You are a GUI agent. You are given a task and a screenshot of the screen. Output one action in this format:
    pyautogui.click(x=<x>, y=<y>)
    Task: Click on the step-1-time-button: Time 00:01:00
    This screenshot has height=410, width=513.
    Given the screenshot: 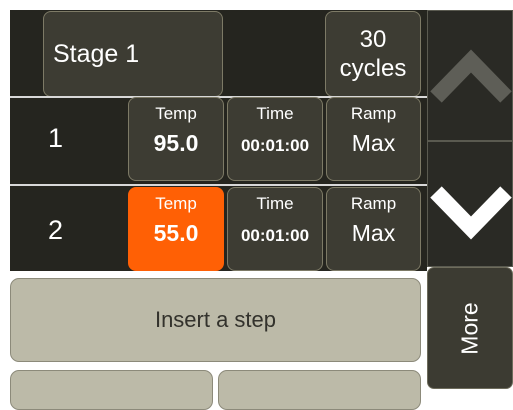 What is the action you would take?
    pyautogui.click(x=275, y=139)
    